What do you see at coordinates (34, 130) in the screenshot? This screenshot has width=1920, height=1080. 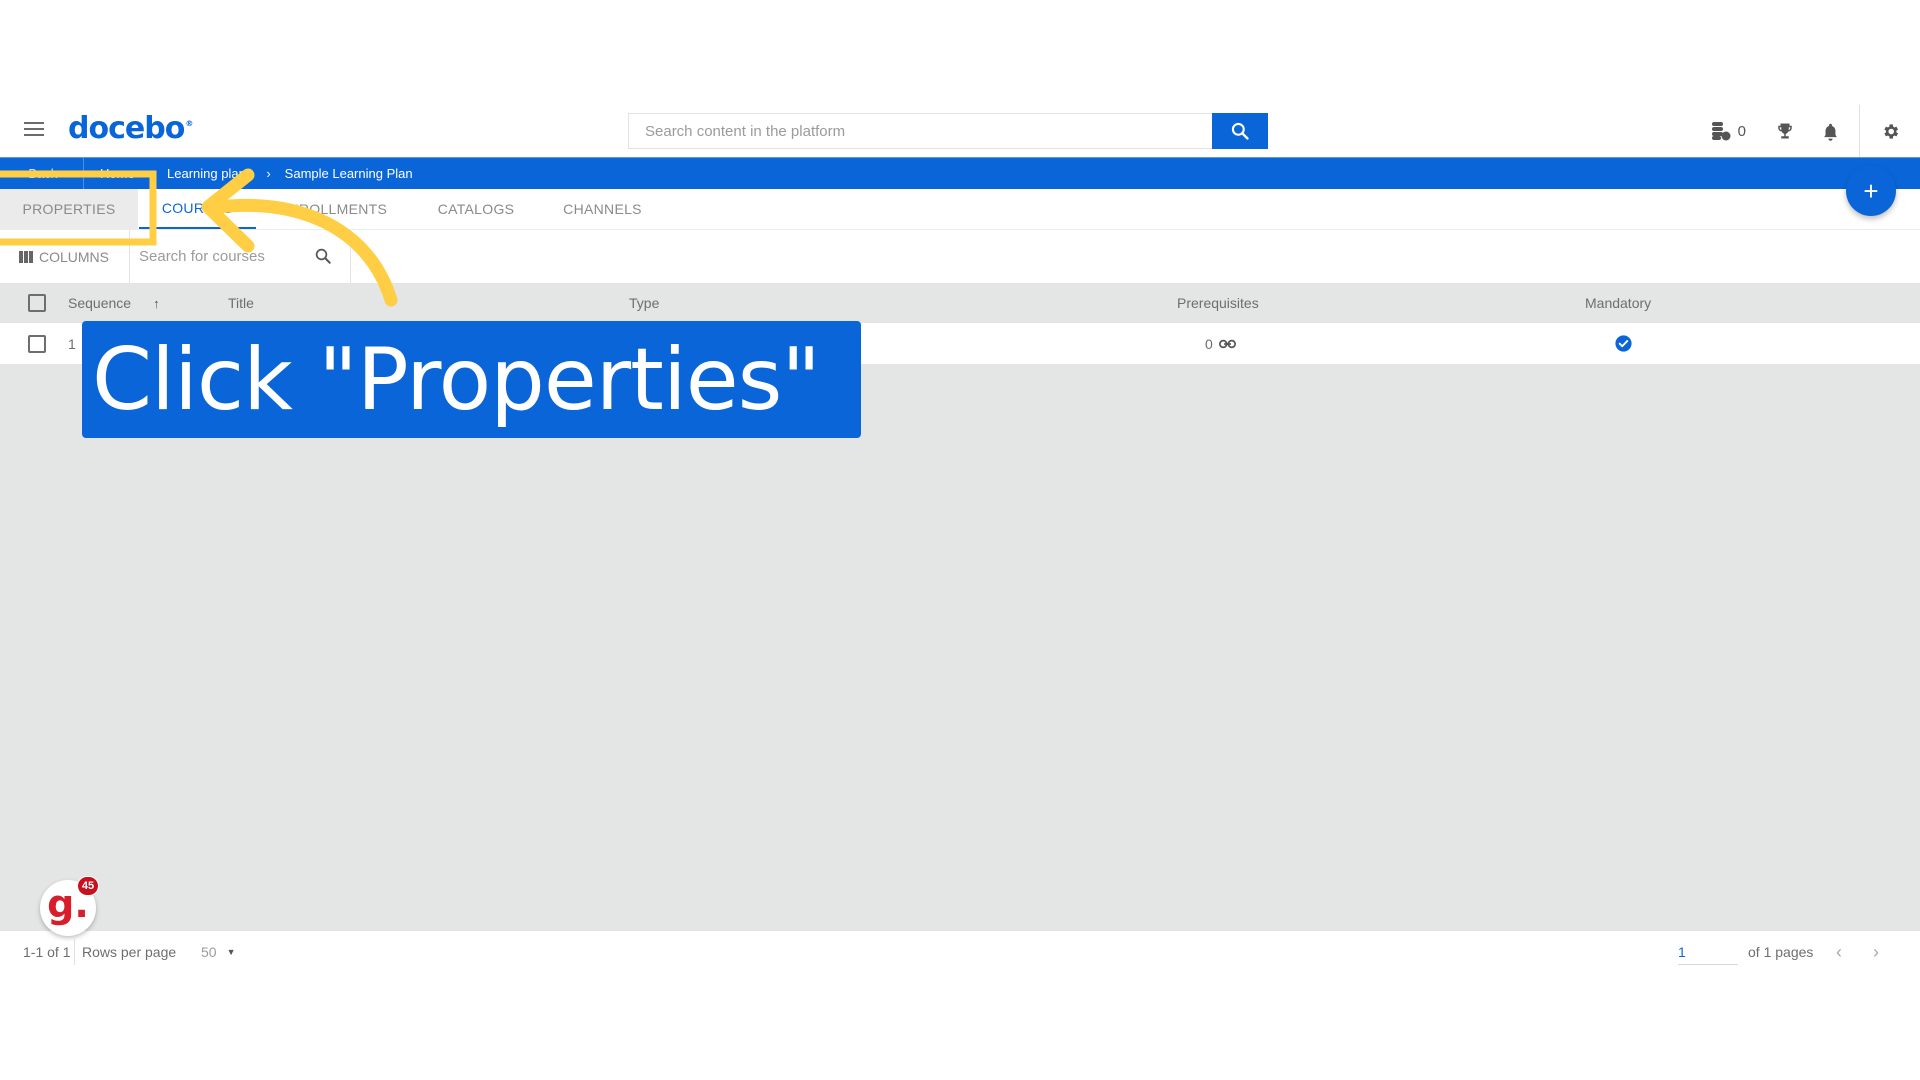 I see `menu-icon` at bounding box center [34, 130].